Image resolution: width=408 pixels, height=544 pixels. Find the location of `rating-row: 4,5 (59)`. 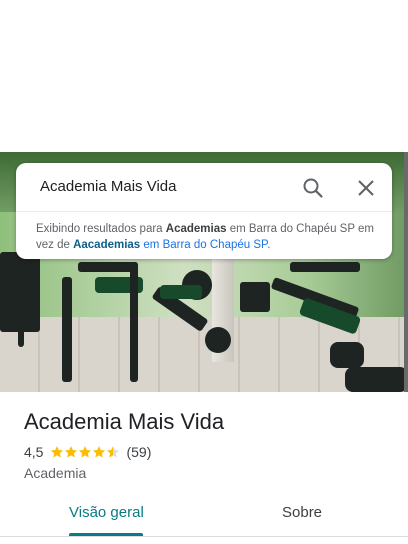

rating-row: 4,5 (59) is located at coordinates (87, 452).